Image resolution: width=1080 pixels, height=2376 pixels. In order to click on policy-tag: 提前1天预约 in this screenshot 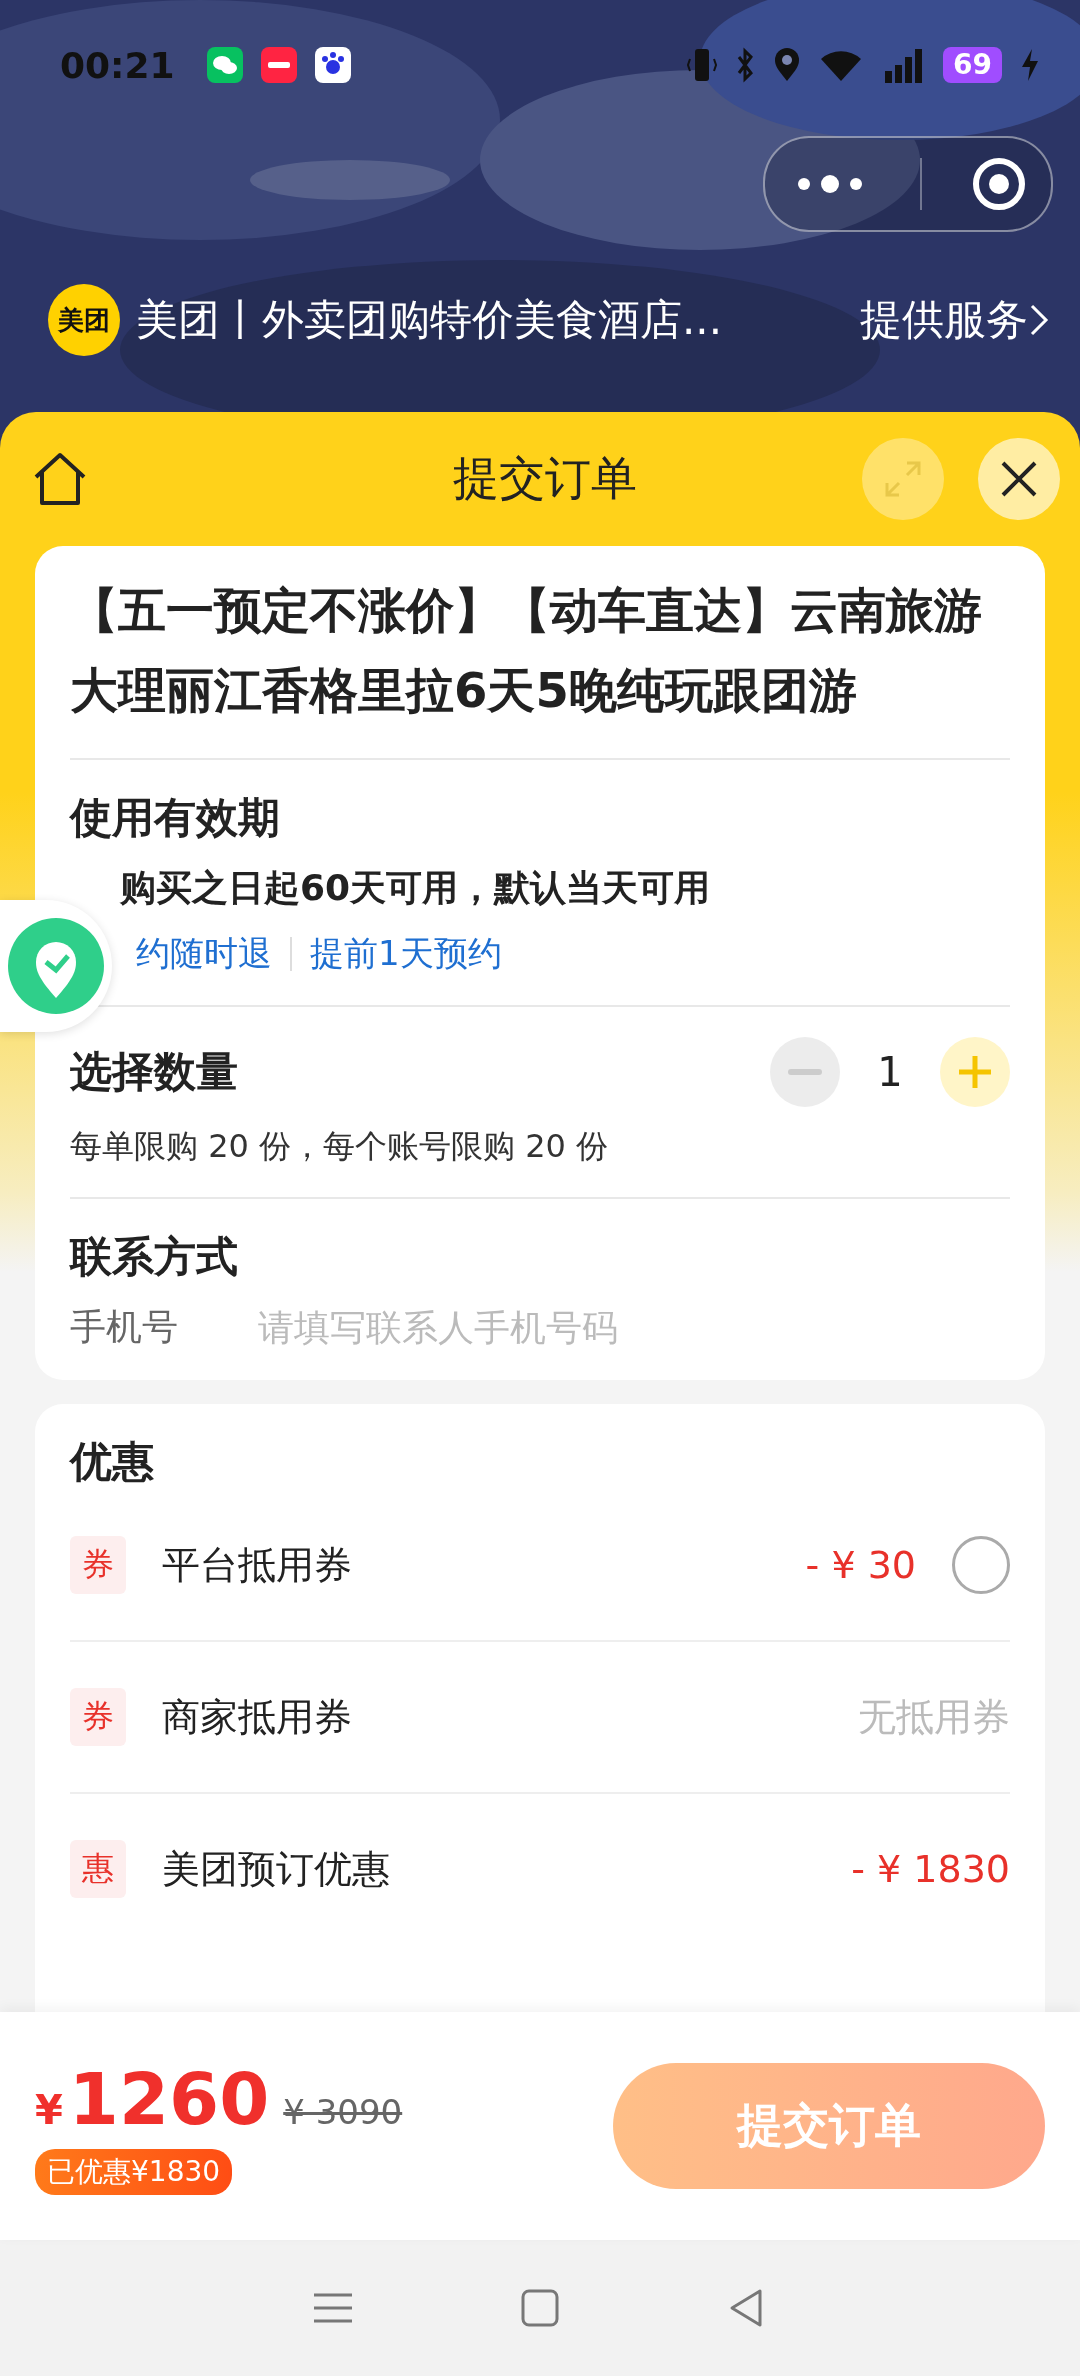, I will do `click(406, 954)`.